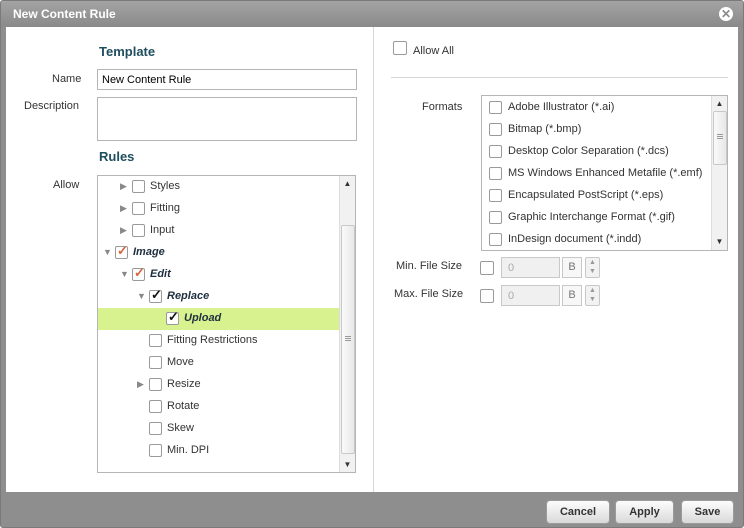  What do you see at coordinates (487, 296) in the screenshot?
I see `max-file-size-checkbox` at bounding box center [487, 296].